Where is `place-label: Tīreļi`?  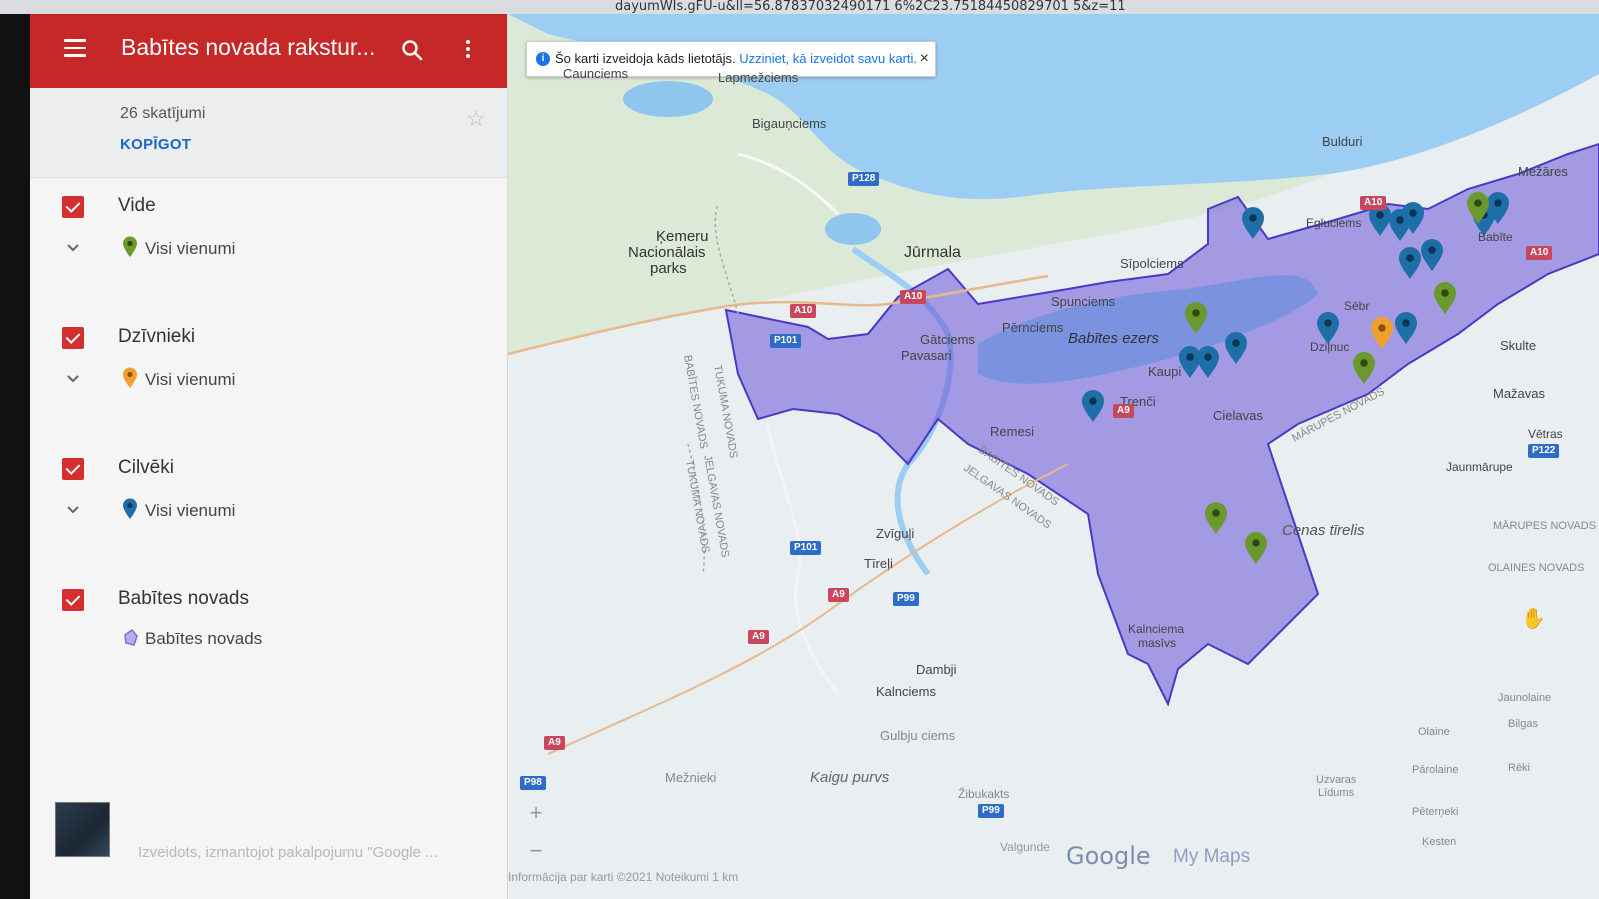
place-label: Tīreļi is located at coordinates (878, 563).